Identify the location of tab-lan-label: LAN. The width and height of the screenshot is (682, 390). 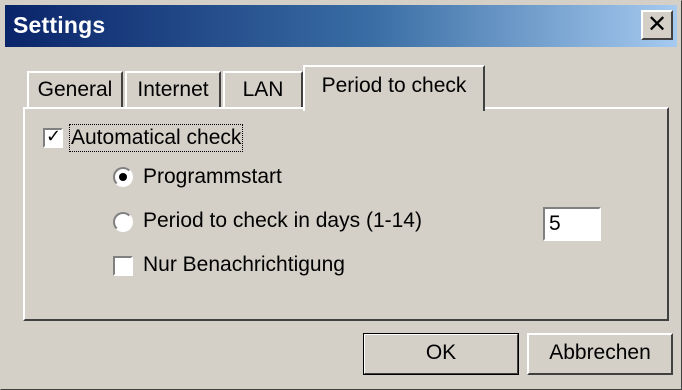
(263, 89).